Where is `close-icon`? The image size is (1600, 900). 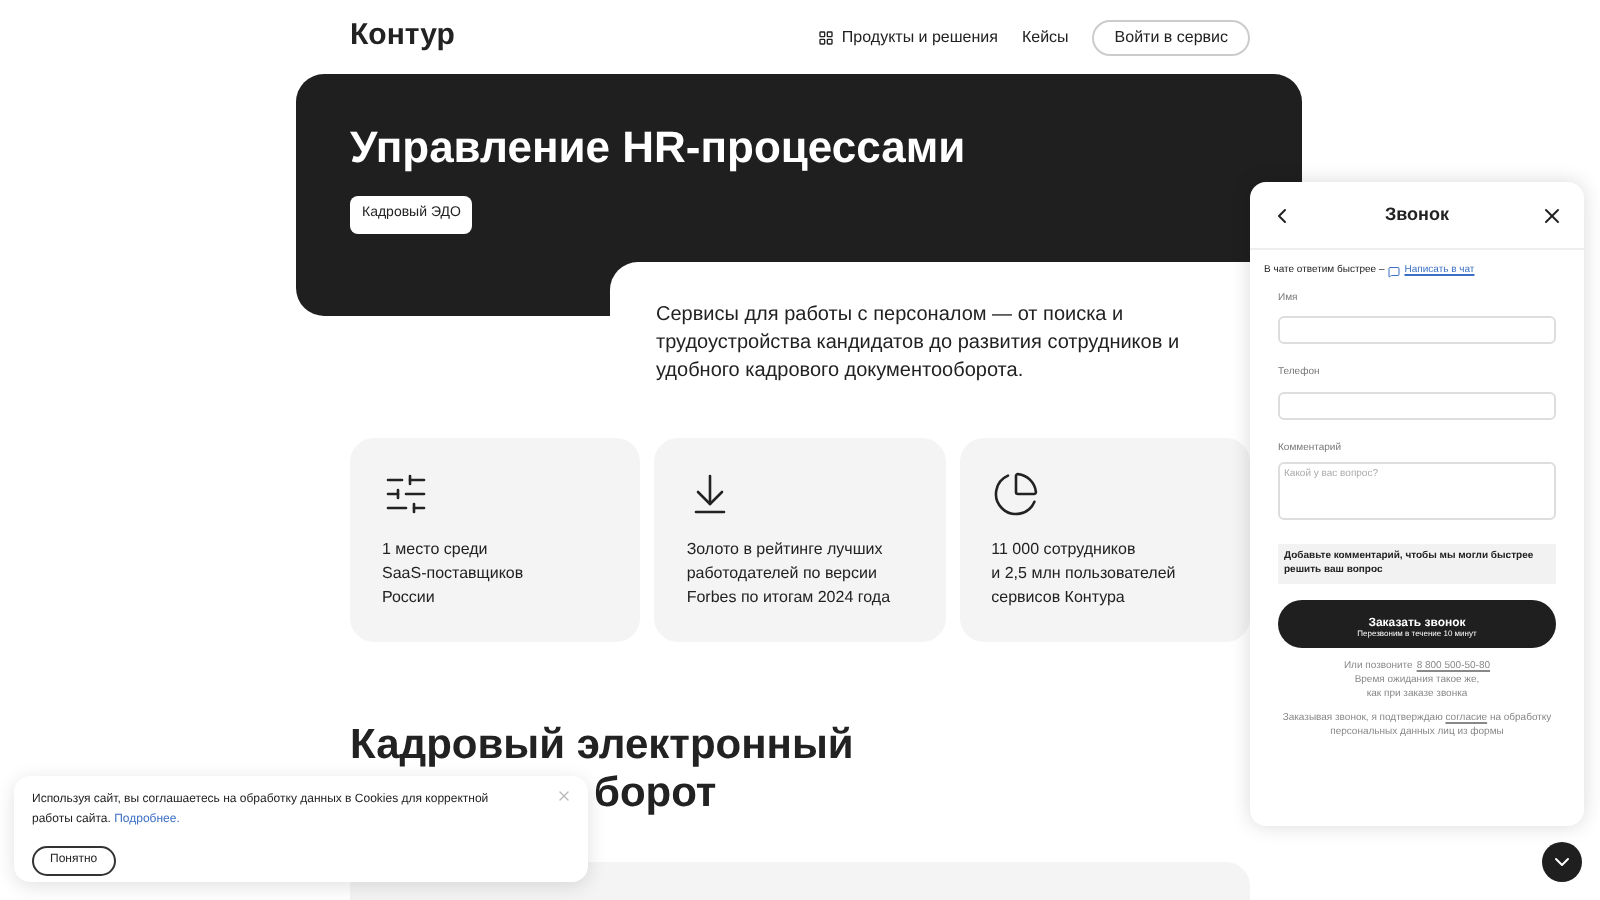 close-icon is located at coordinates (1552, 215).